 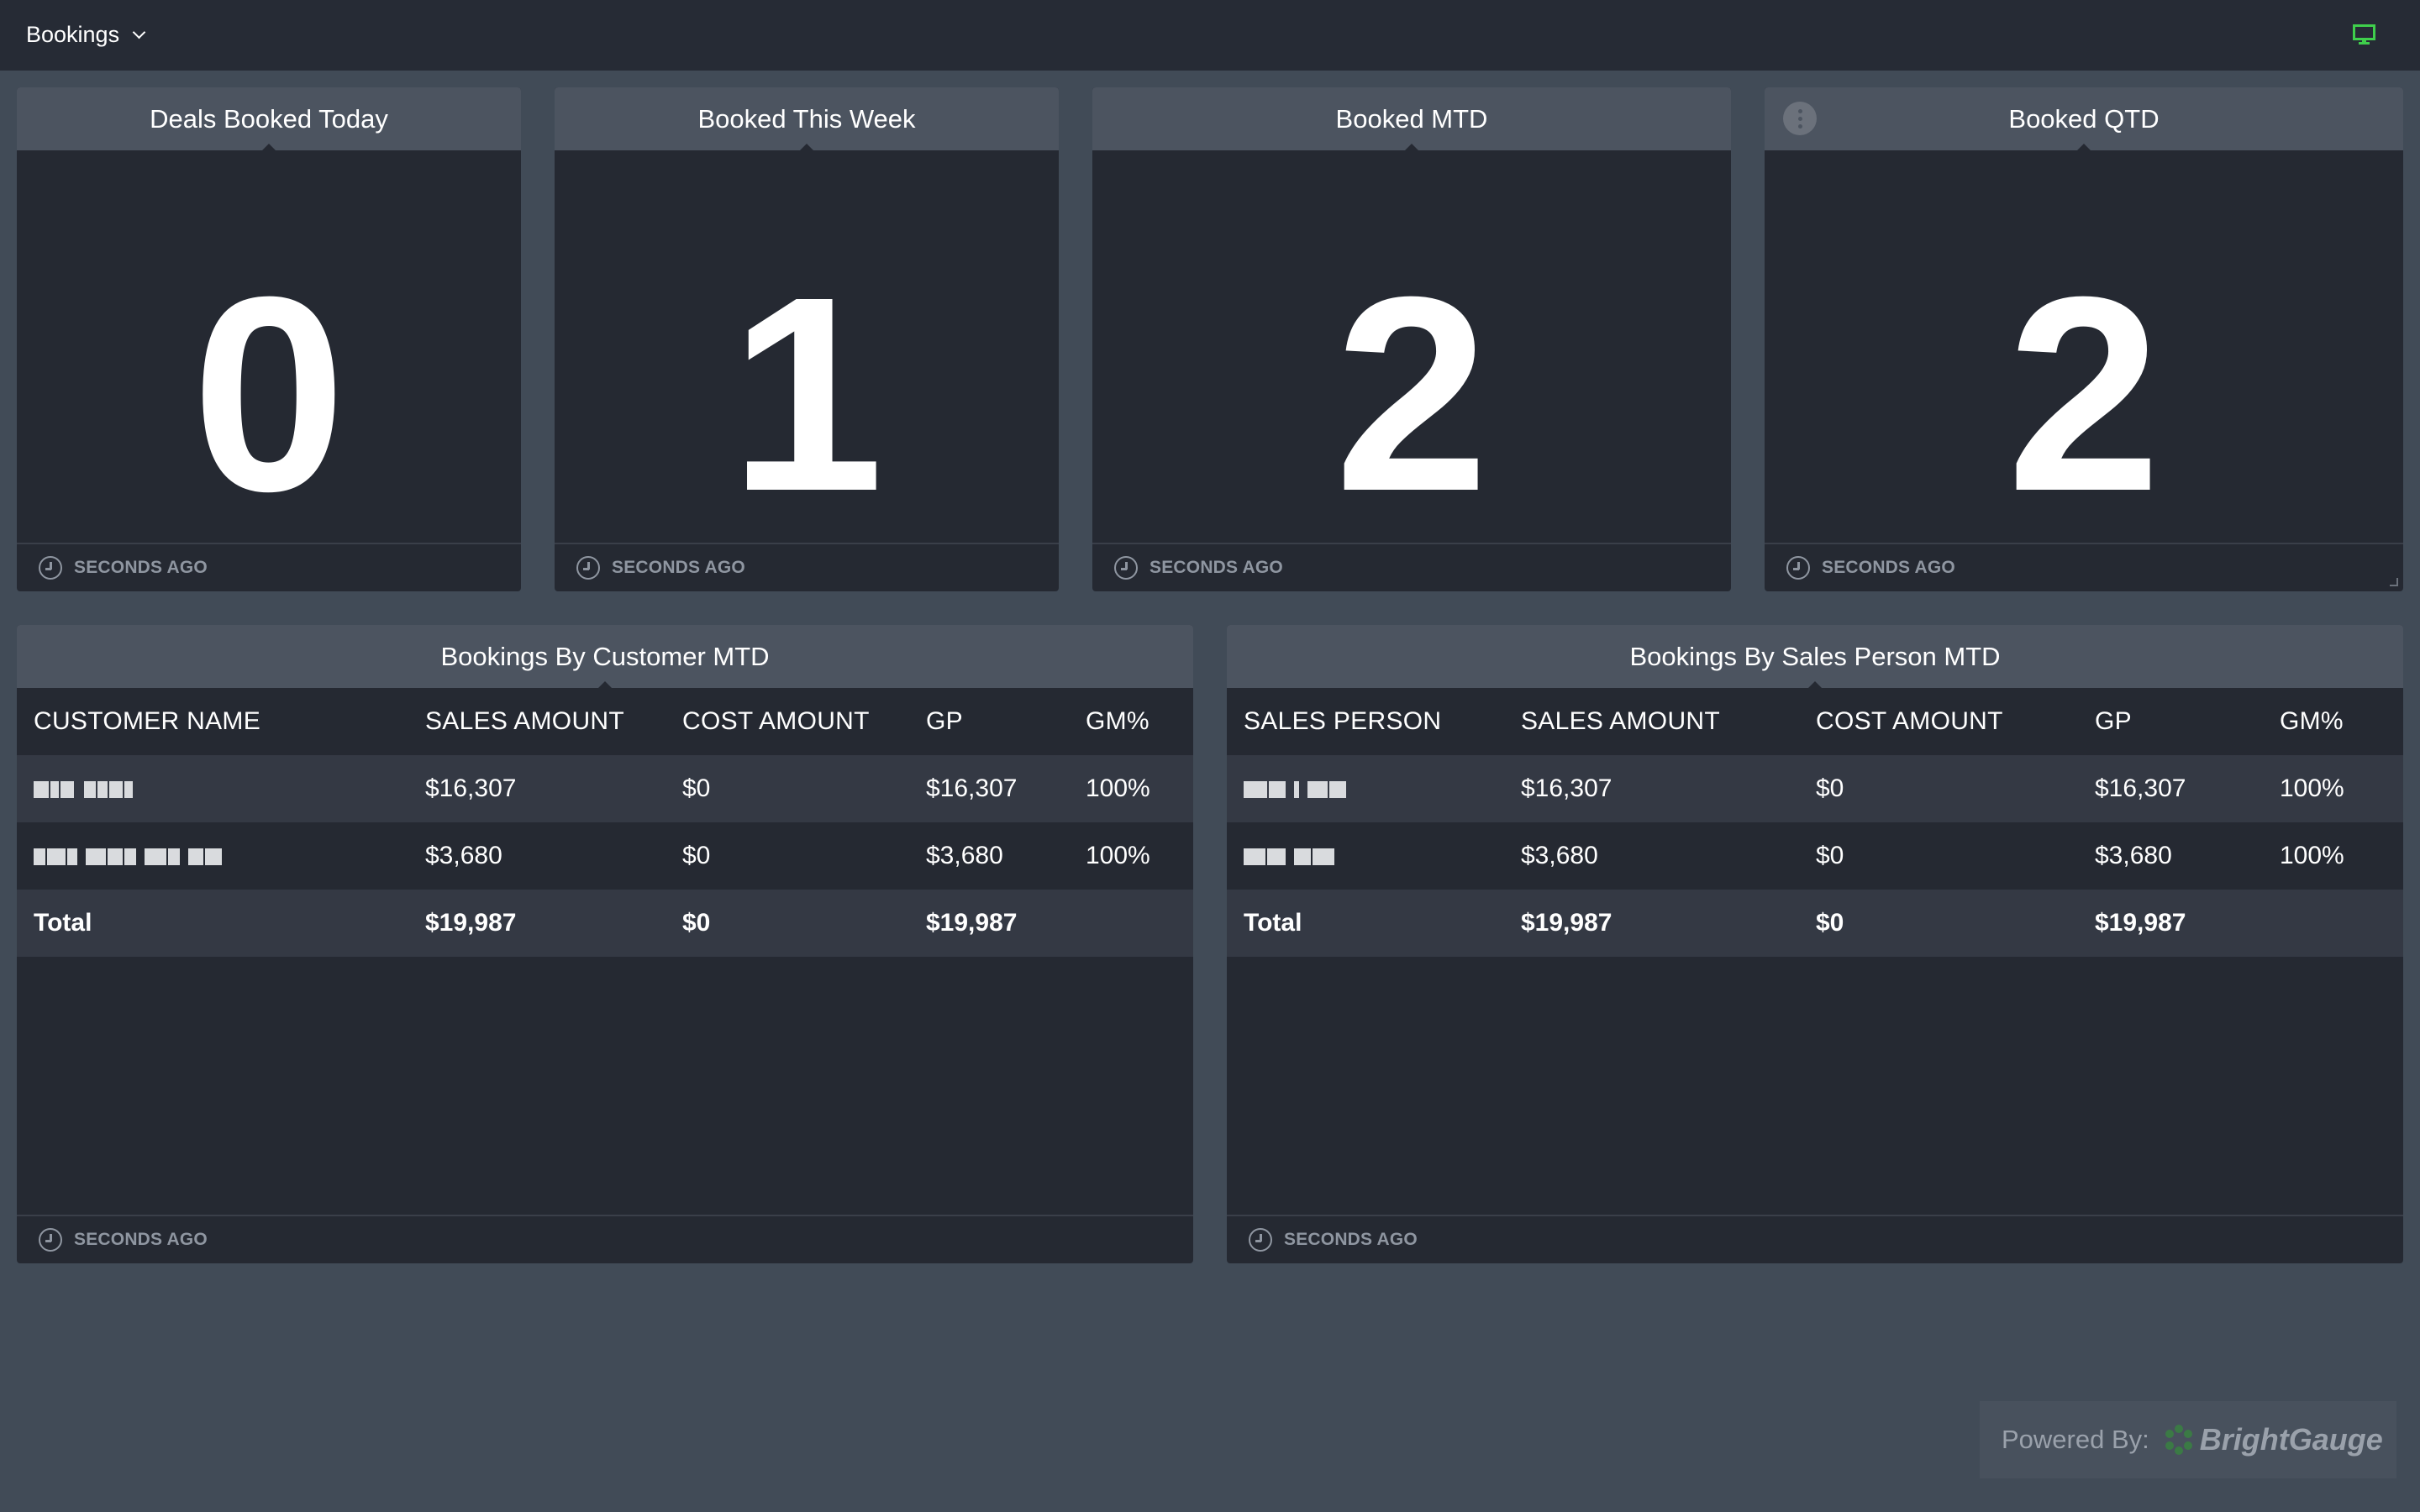 I want to click on widget-header: Booked MTD, so click(x=1411, y=119).